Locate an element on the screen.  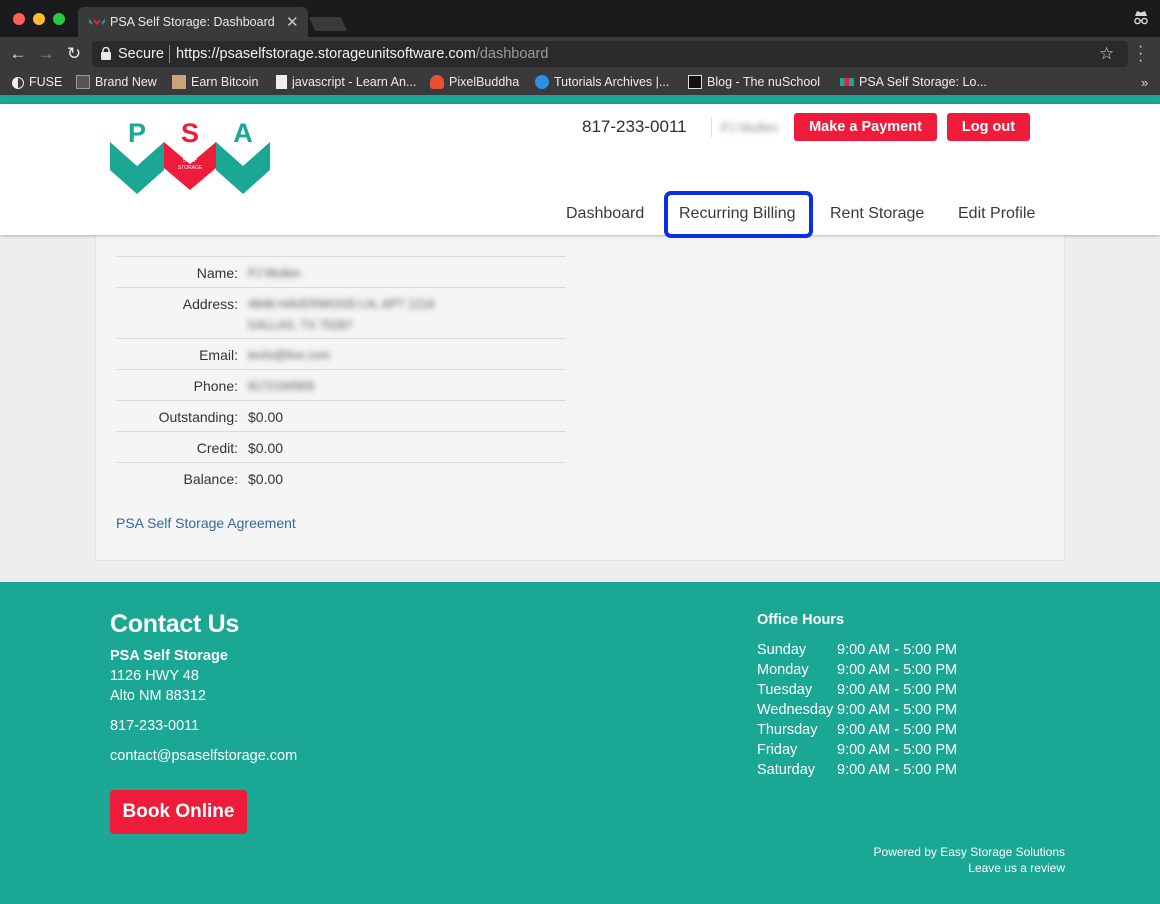
info-label: Address: is located at coordinates (210, 304).